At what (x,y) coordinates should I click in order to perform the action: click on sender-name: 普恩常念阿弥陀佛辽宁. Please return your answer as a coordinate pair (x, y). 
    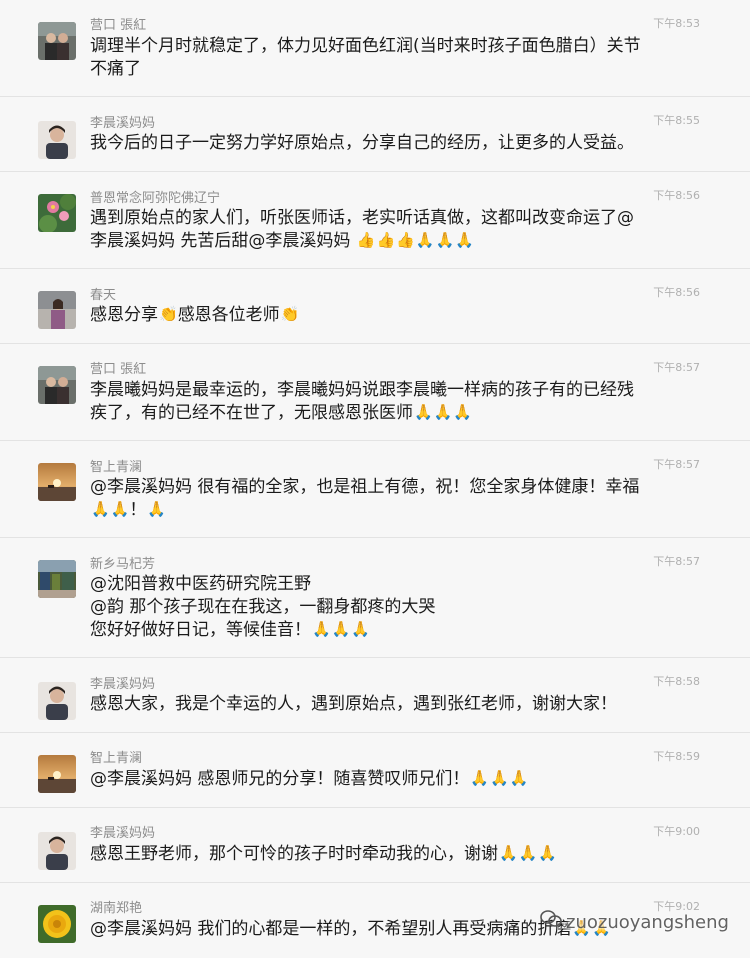
    Looking at the image, I should click on (155, 198).